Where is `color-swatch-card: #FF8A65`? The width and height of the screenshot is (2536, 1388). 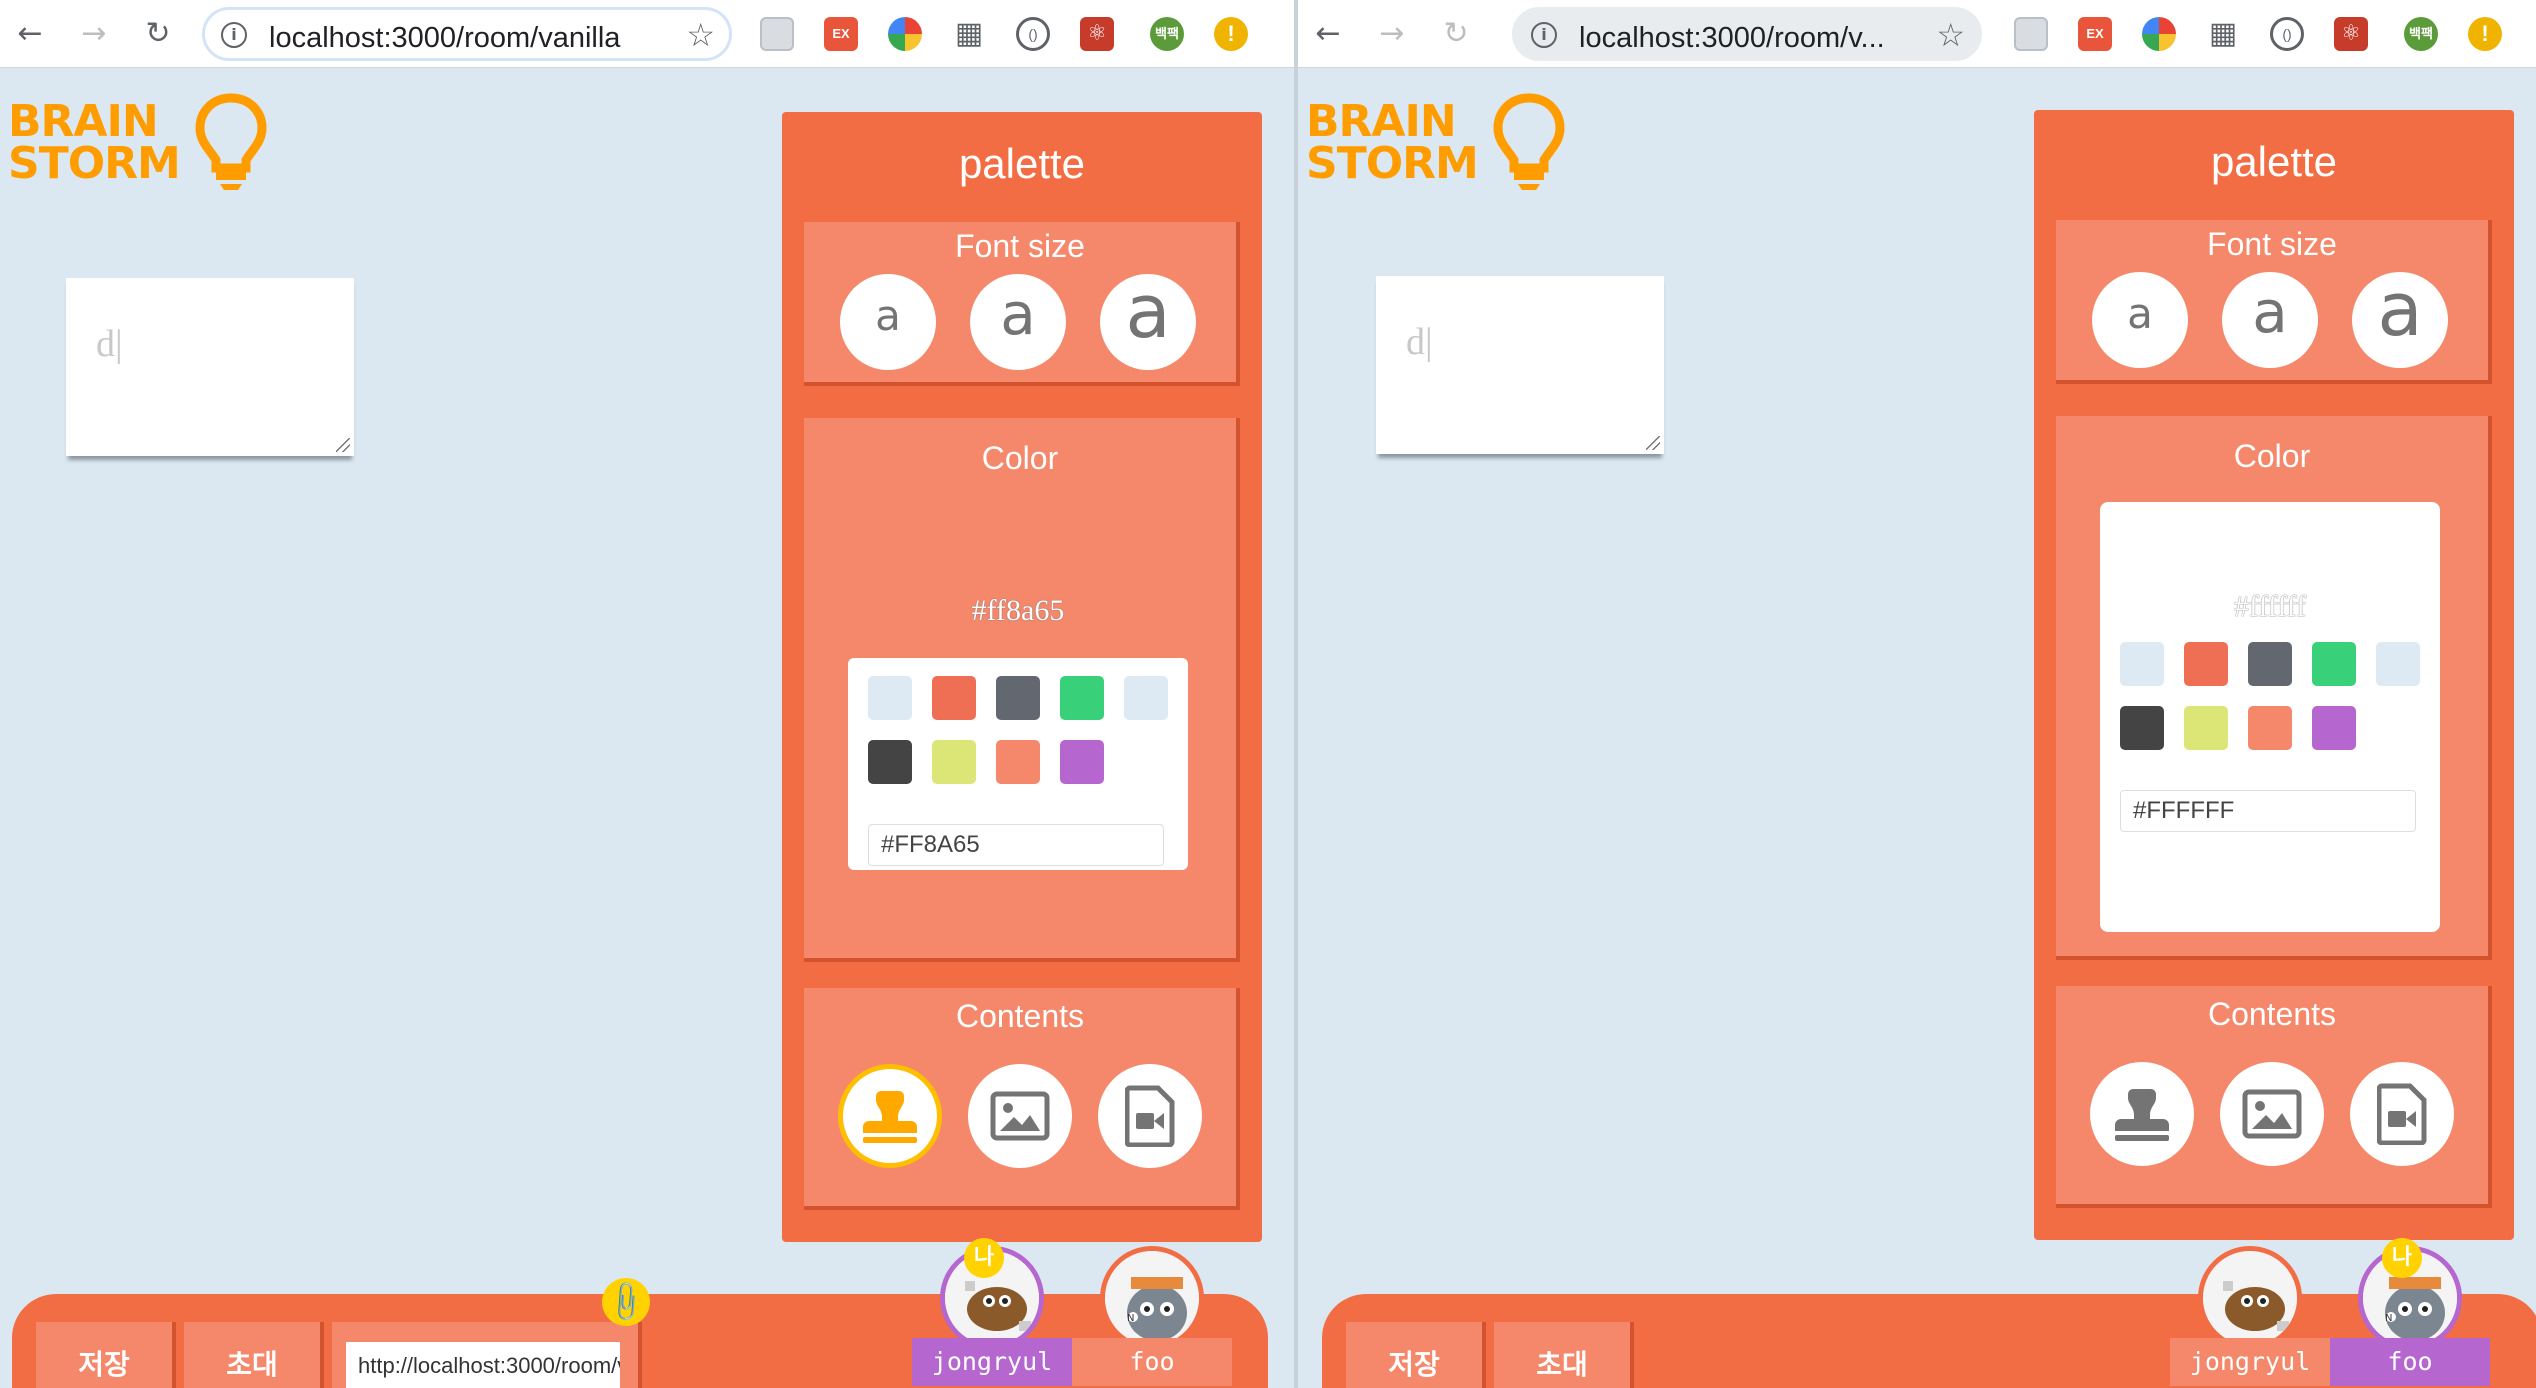 color-swatch-card: #FF8A65 is located at coordinates (1018, 764).